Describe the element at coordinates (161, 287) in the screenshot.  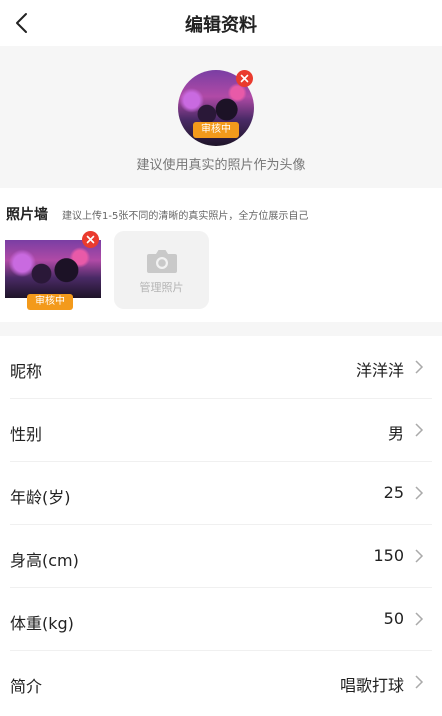
I see `manage-photos-label: 管理照片` at that location.